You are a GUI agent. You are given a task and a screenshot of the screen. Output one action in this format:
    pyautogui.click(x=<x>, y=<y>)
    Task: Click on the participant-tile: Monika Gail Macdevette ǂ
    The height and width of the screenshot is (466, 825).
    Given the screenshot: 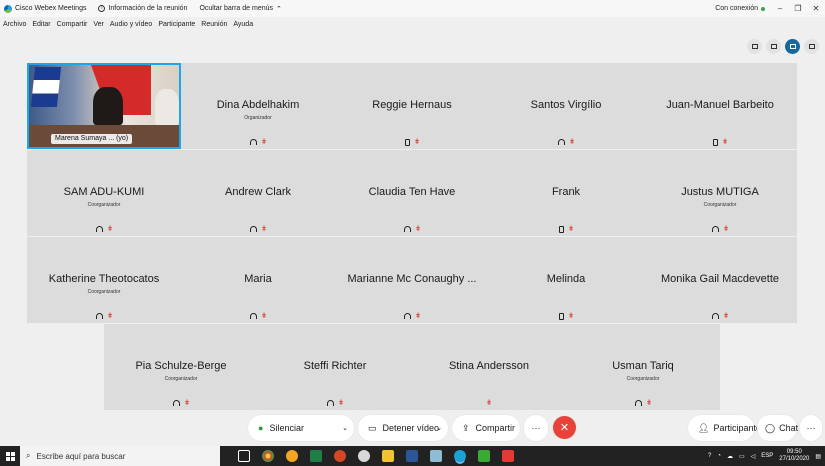 What is the action you would take?
    pyautogui.click(x=720, y=280)
    